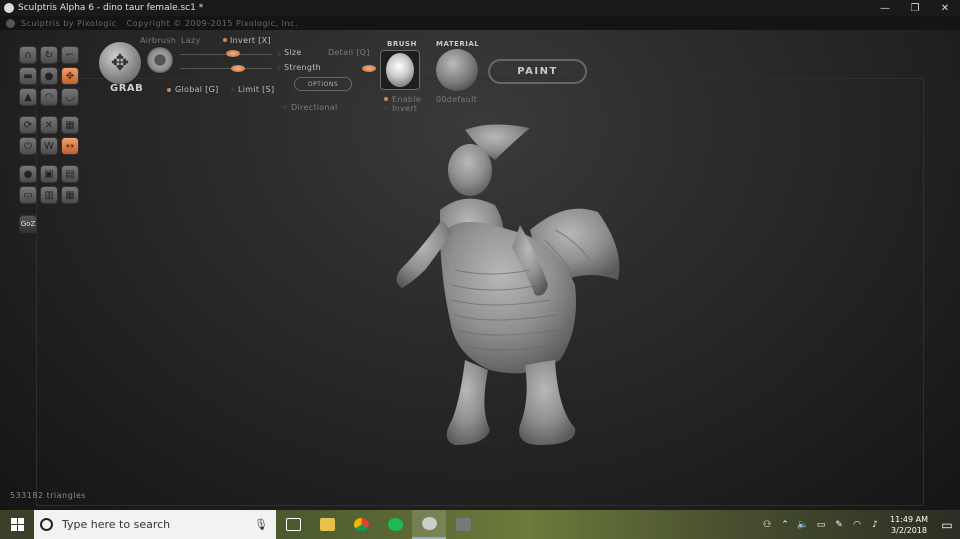 Image resolution: width=960 pixels, height=539 pixels. Describe the element at coordinates (233, 53) in the screenshot. I see `size-slider-knob` at that location.